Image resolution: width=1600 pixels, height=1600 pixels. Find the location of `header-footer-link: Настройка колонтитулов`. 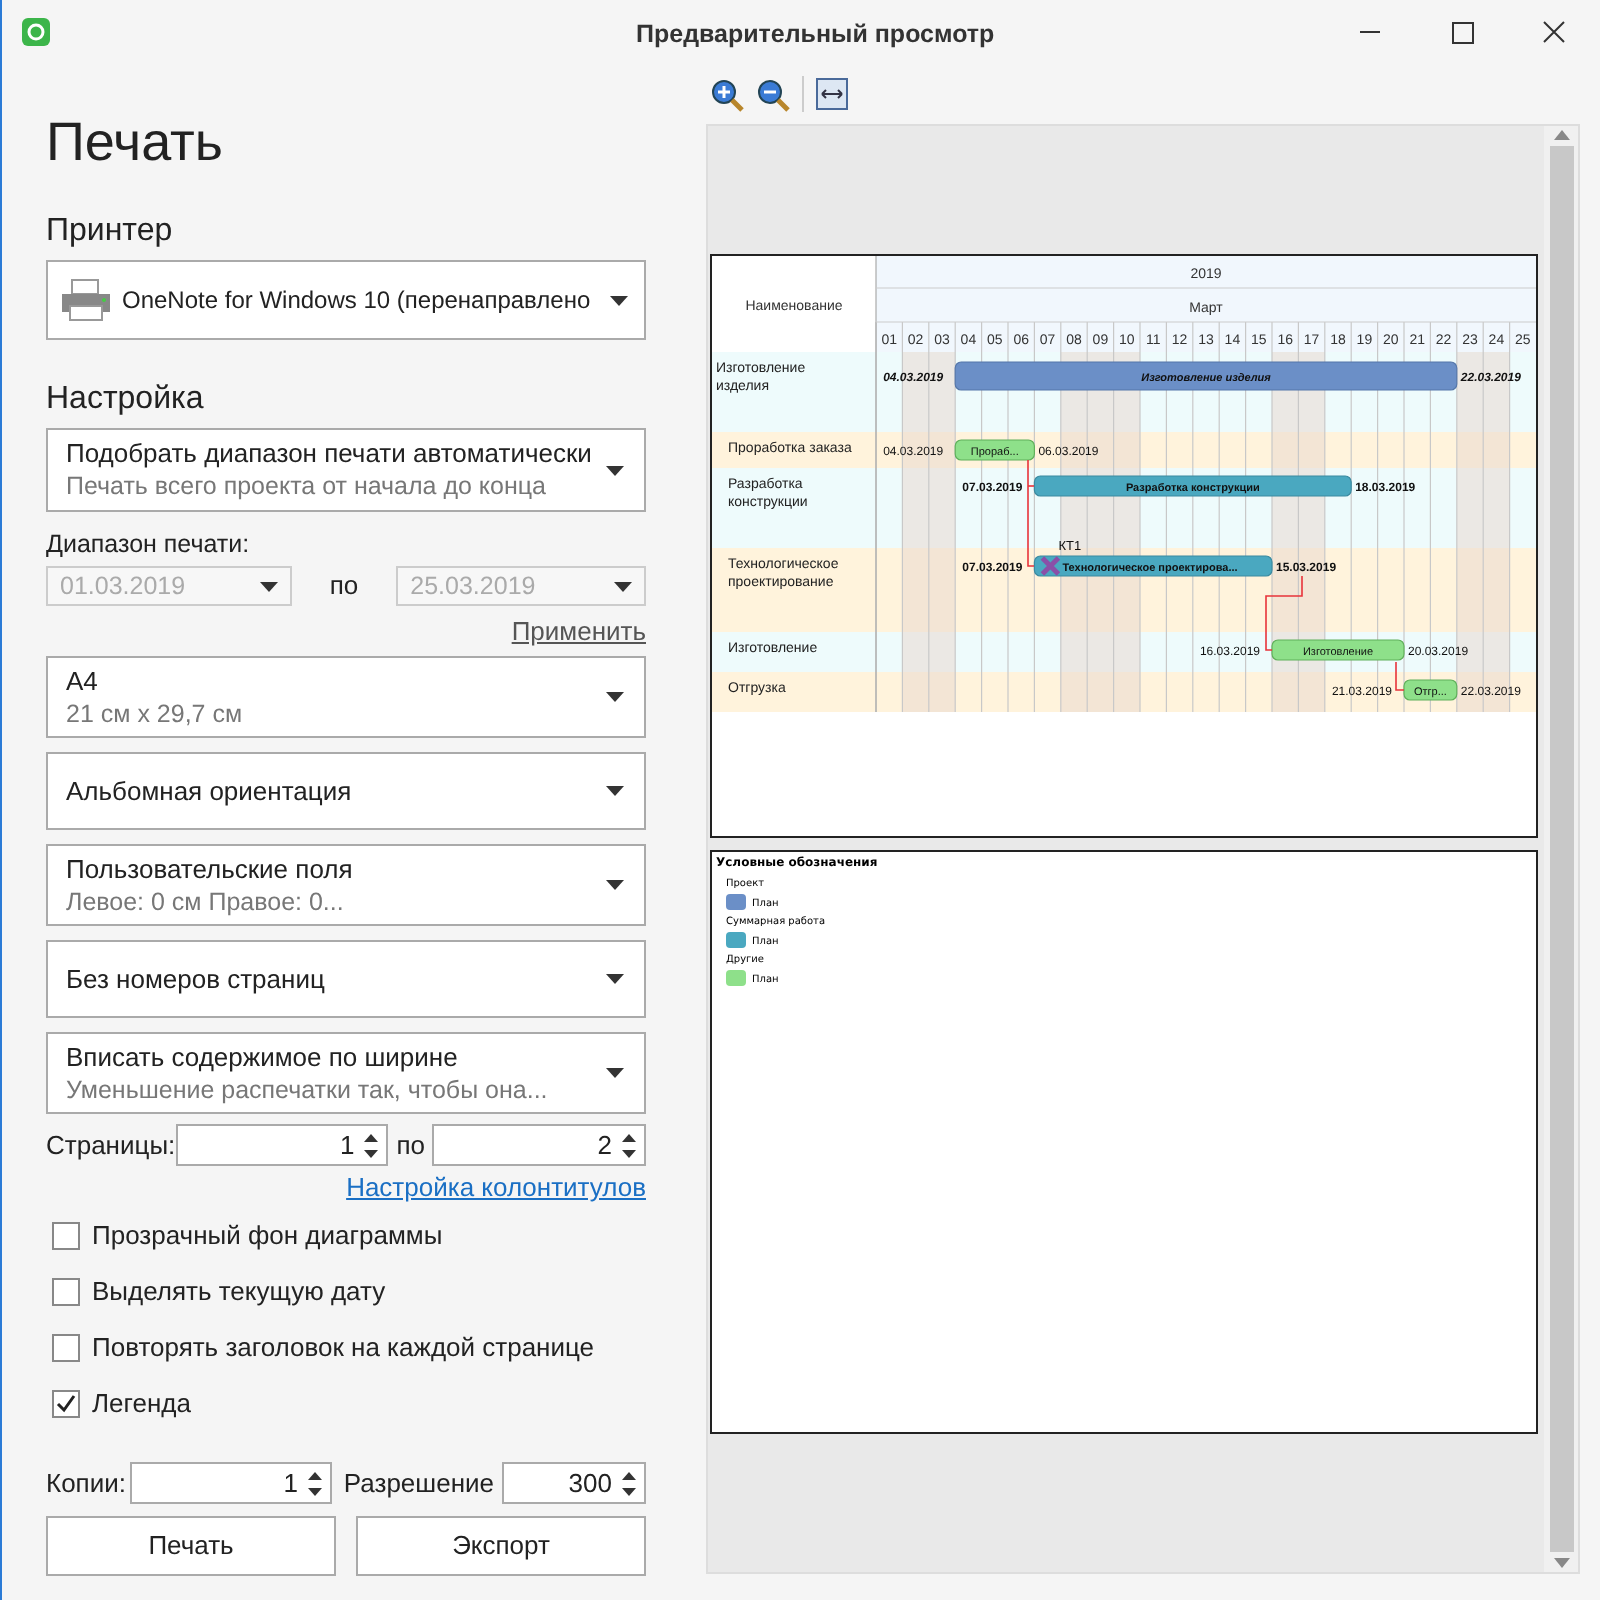

header-footer-link: Настройка колонтитулов is located at coordinates (496, 1188).